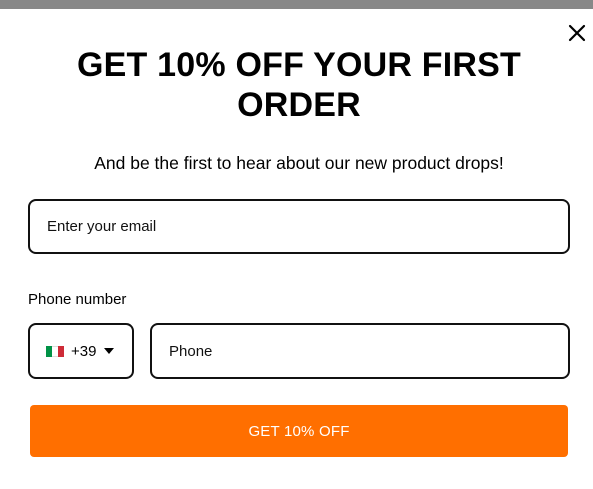 This screenshot has width=593, height=489. I want to click on popup-top-bar, so click(296, 4).